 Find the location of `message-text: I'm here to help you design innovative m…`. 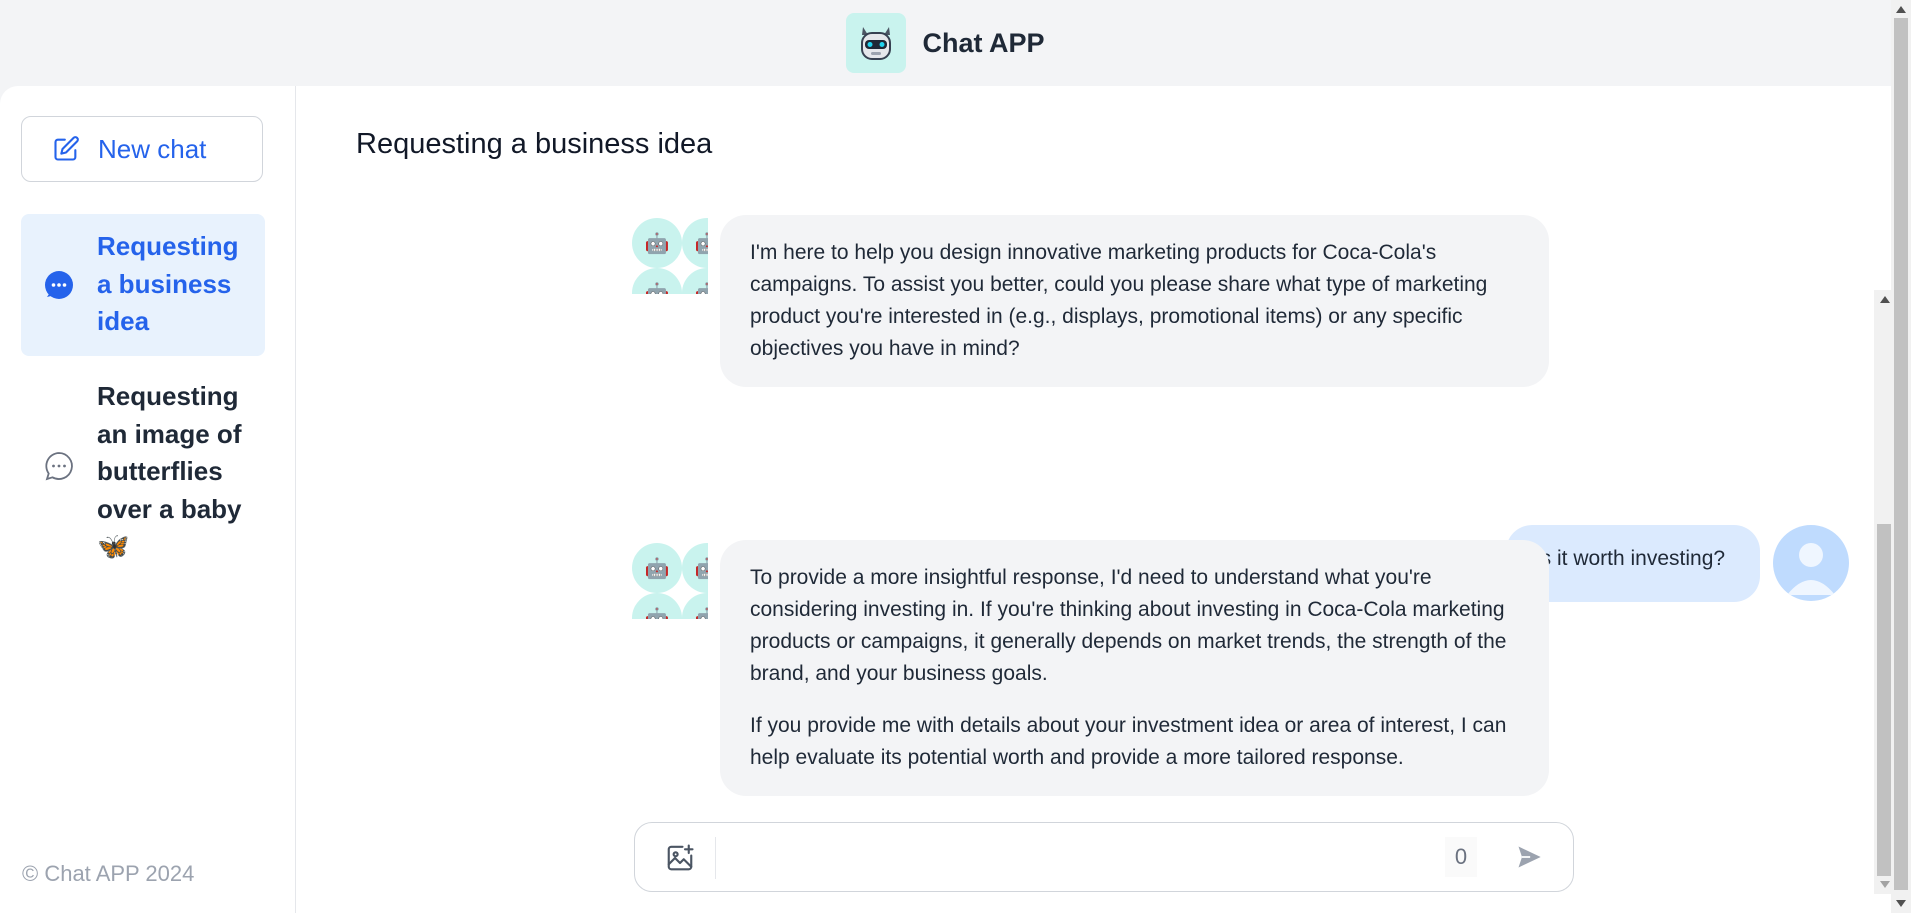

message-text: I'm here to help you design innovative m… is located at coordinates (1119, 300).